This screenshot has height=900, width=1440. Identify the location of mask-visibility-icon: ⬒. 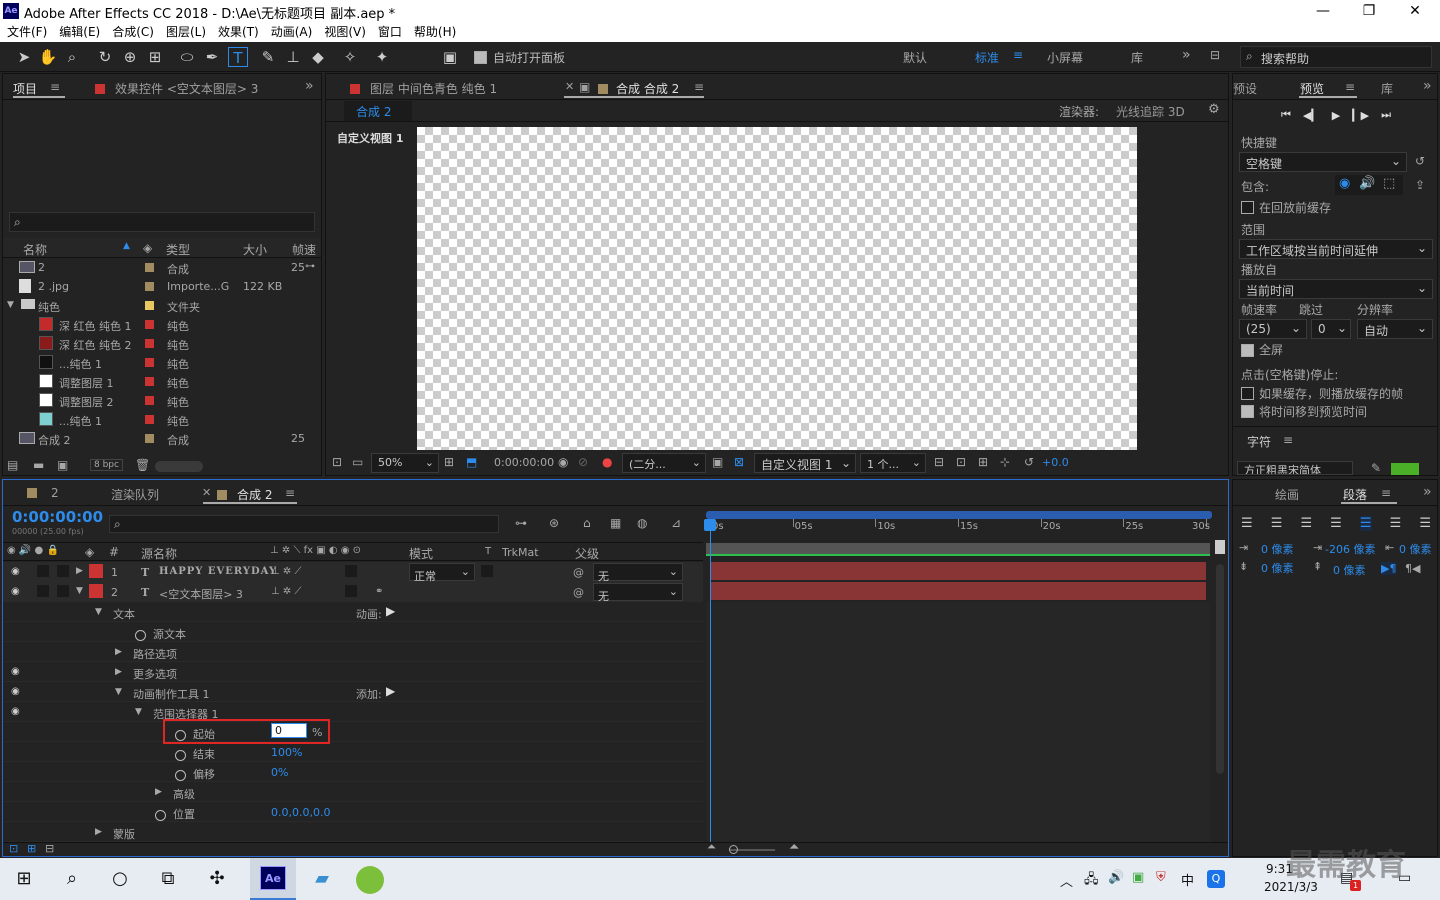
(471, 462).